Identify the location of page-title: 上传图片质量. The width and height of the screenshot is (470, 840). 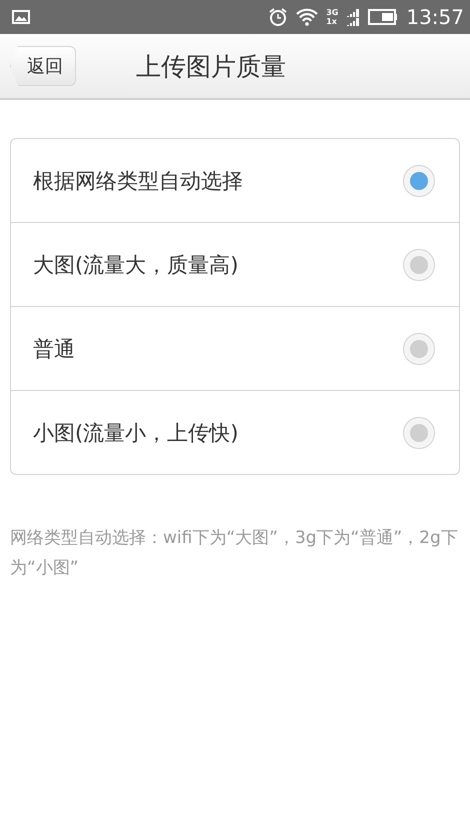
(211, 66).